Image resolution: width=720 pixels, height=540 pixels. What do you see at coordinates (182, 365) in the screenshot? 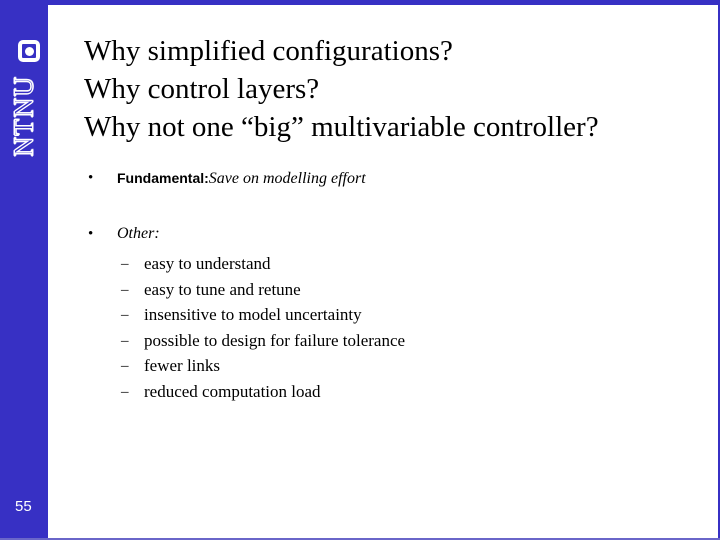
I see `list-item-label: fewer links` at bounding box center [182, 365].